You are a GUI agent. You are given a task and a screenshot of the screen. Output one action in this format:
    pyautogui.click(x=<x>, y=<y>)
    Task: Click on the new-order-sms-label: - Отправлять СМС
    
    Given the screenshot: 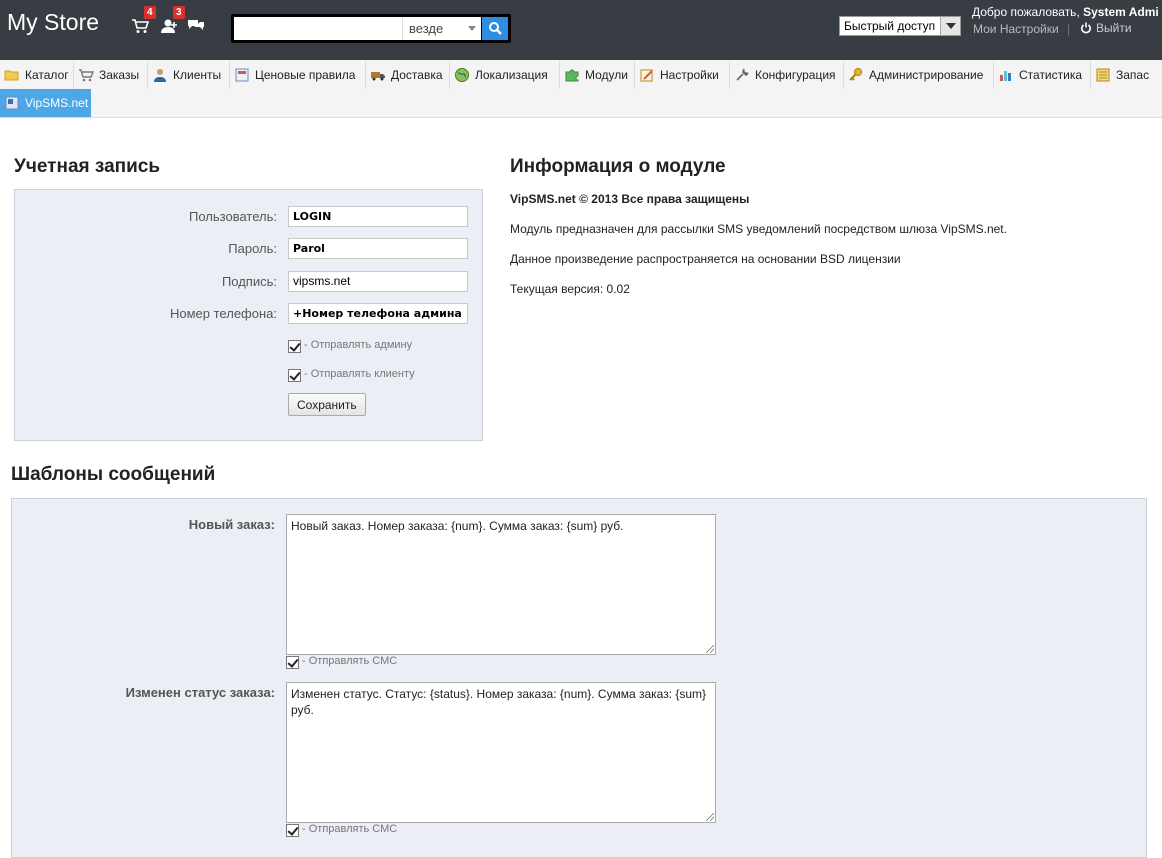 What is the action you would take?
    pyautogui.click(x=350, y=661)
    